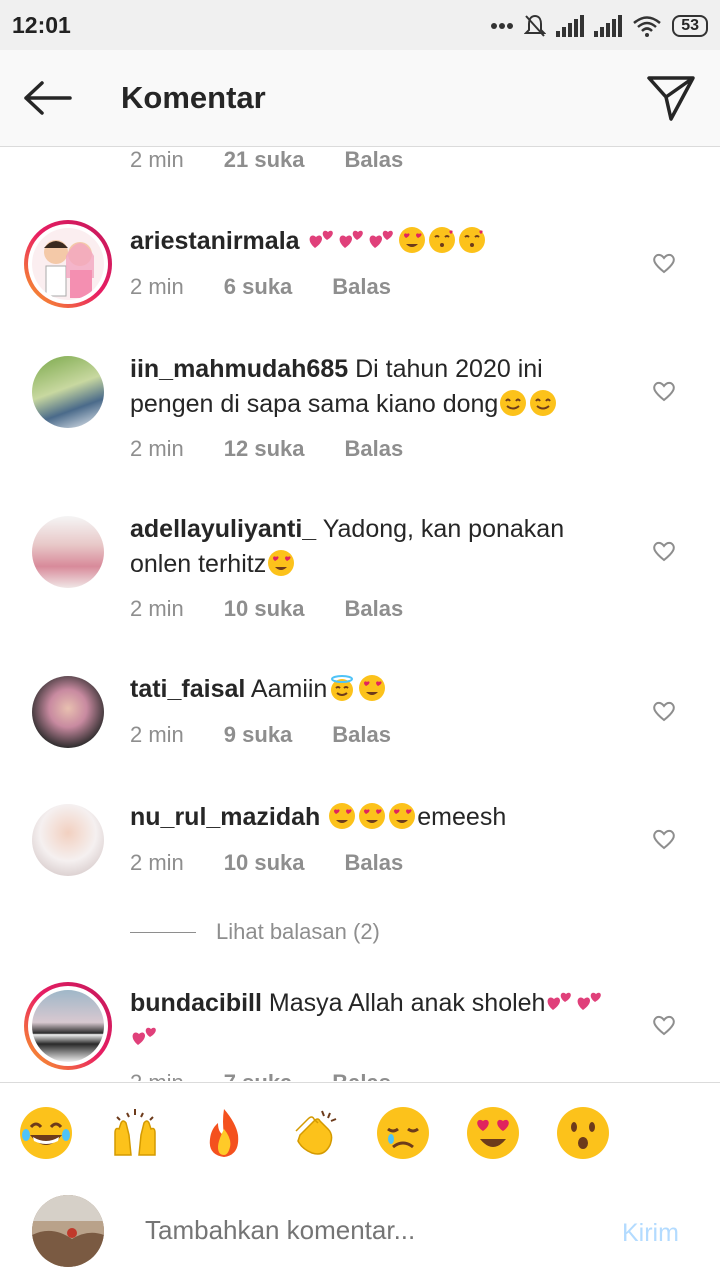  Describe the element at coordinates (650, 1233) in the screenshot. I see `post-button: Kirim` at that location.